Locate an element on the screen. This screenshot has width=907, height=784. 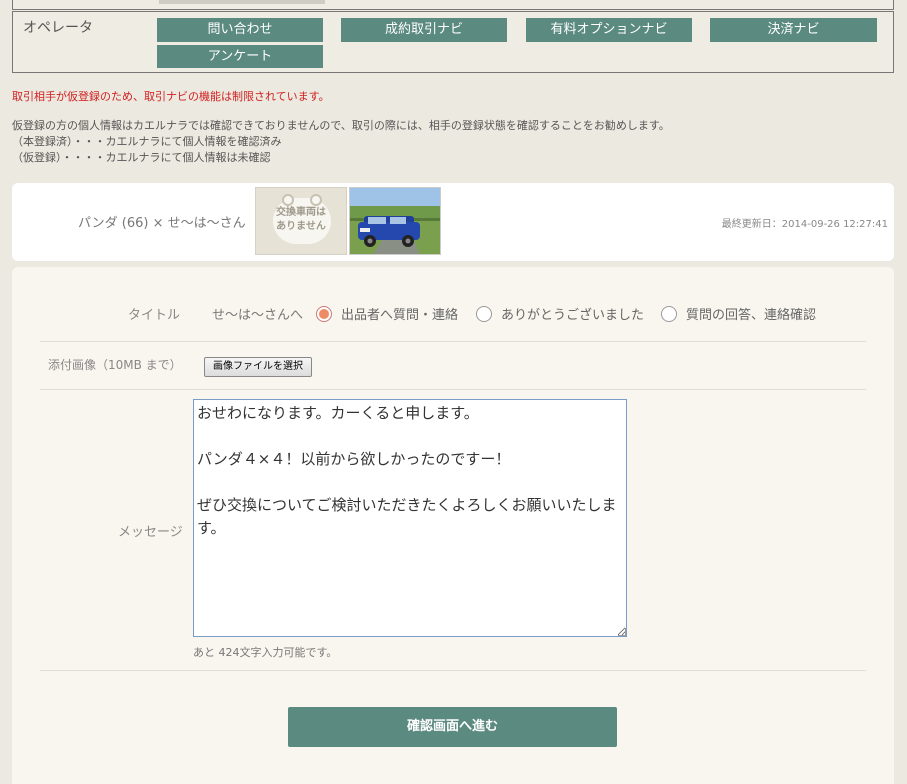
previous-section-border is located at coordinates (453, 5).